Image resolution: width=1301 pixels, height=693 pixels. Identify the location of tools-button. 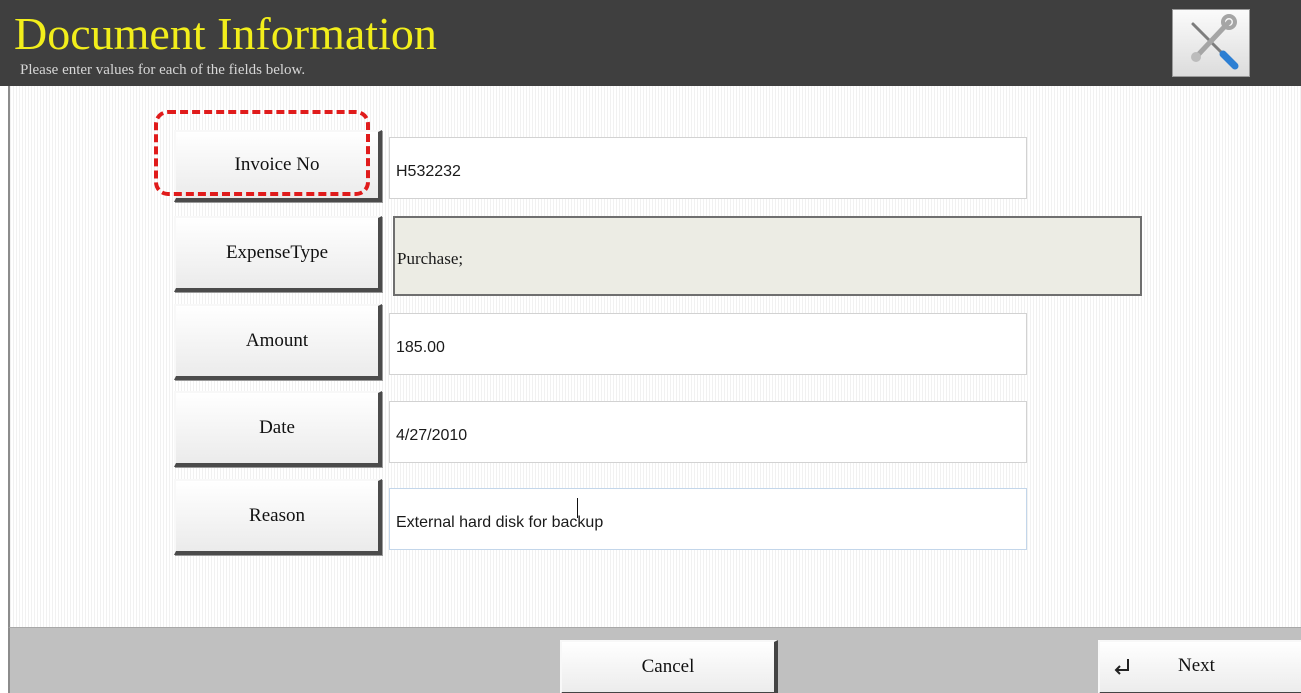
(1211, 43).